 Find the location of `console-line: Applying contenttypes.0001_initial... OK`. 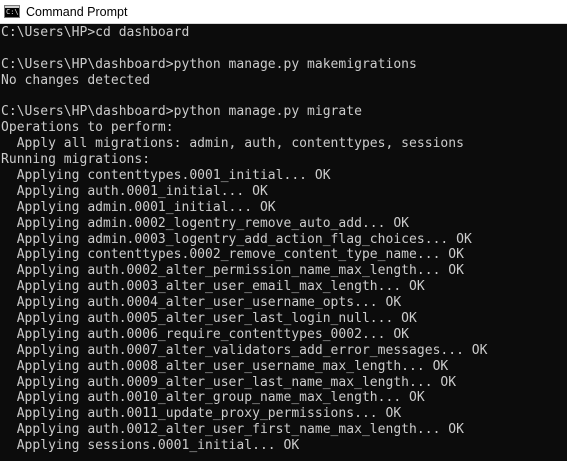

console-line: Applying contenttypes.0001_initial... OK is located at coordinates (166, 176).